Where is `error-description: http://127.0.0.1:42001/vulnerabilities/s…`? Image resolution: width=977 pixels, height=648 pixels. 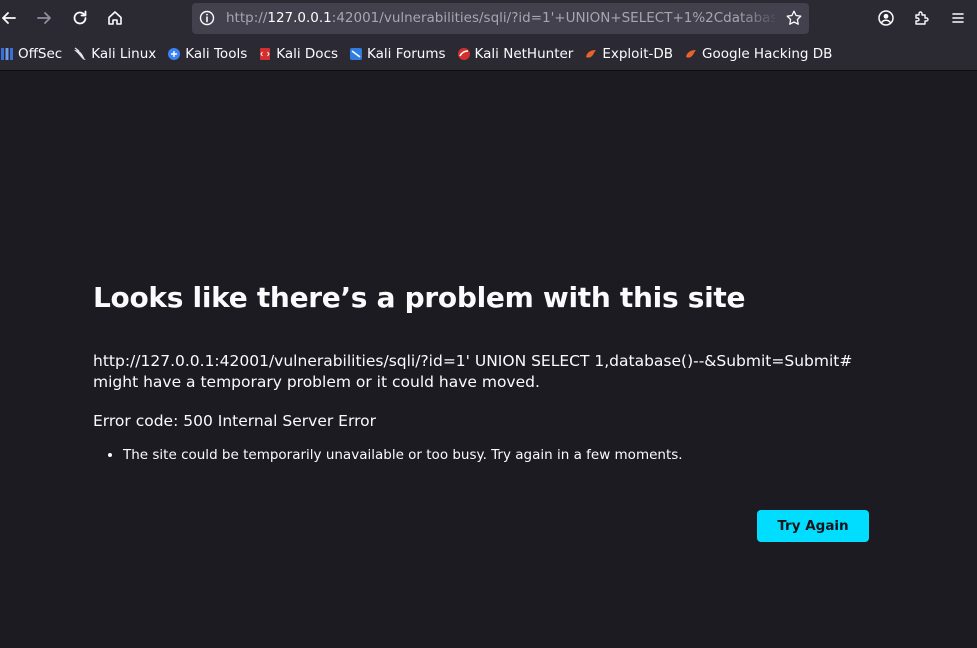 error-description: http://127.0.0.1:42001/vulnerabilities/s… is located at coordinates (493, 372).